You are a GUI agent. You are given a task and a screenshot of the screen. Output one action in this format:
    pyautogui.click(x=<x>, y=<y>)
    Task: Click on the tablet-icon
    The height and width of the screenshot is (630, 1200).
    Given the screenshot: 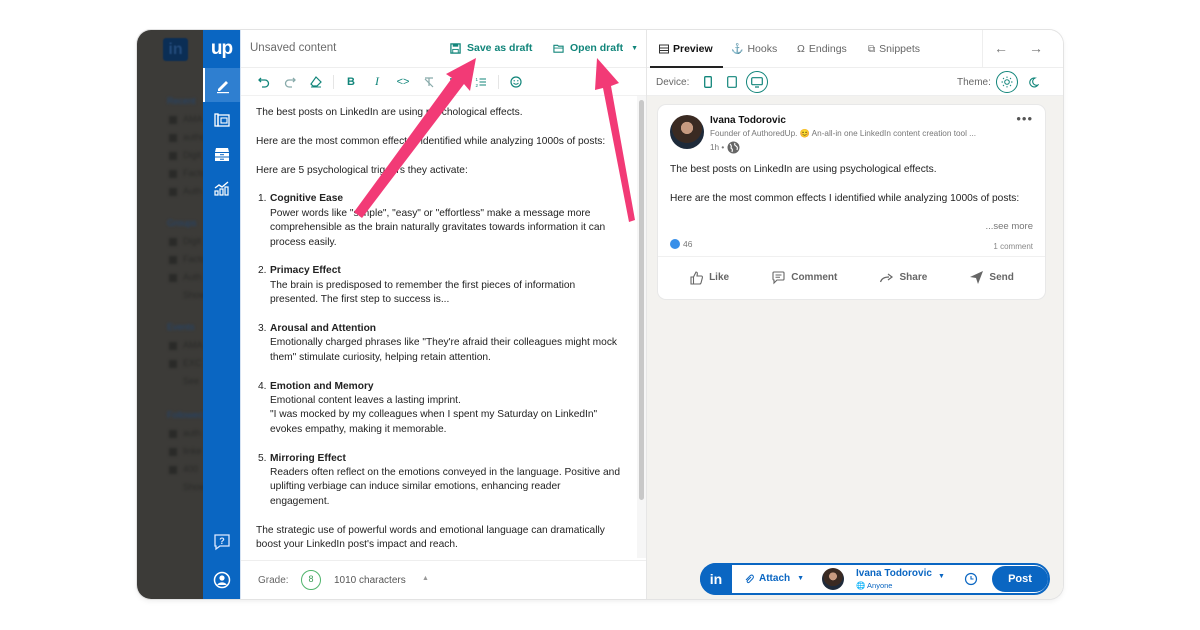 What is the action you would take?
    pyautogui.click(x=732, y=82)
    